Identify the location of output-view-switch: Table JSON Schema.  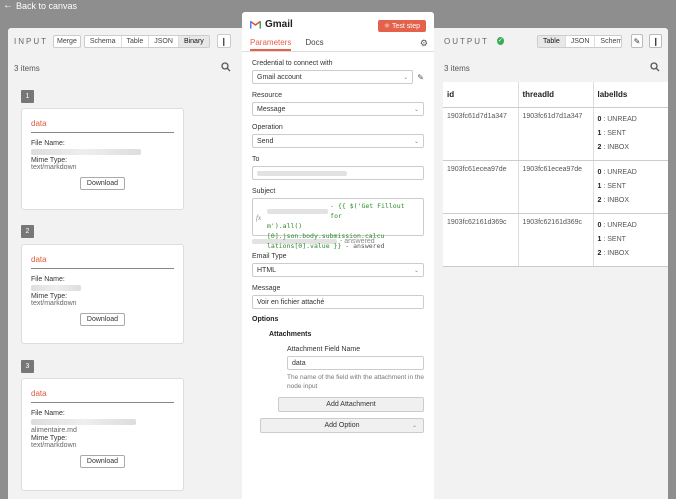
(579, 41).